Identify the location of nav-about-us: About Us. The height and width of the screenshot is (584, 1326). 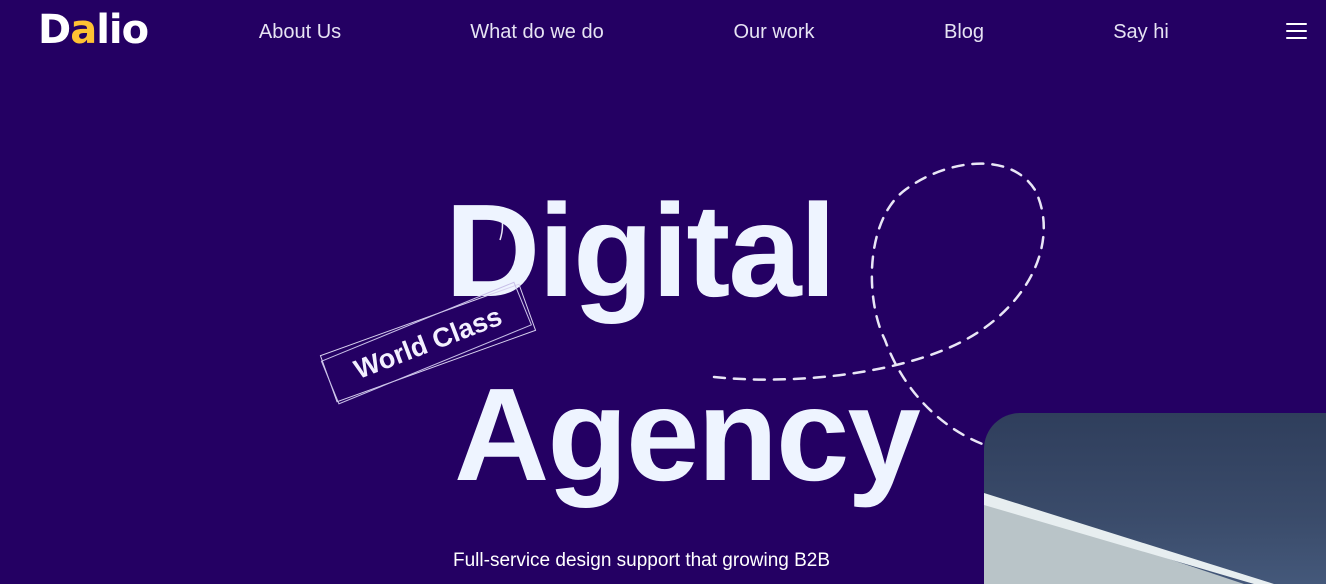
(300, 32).